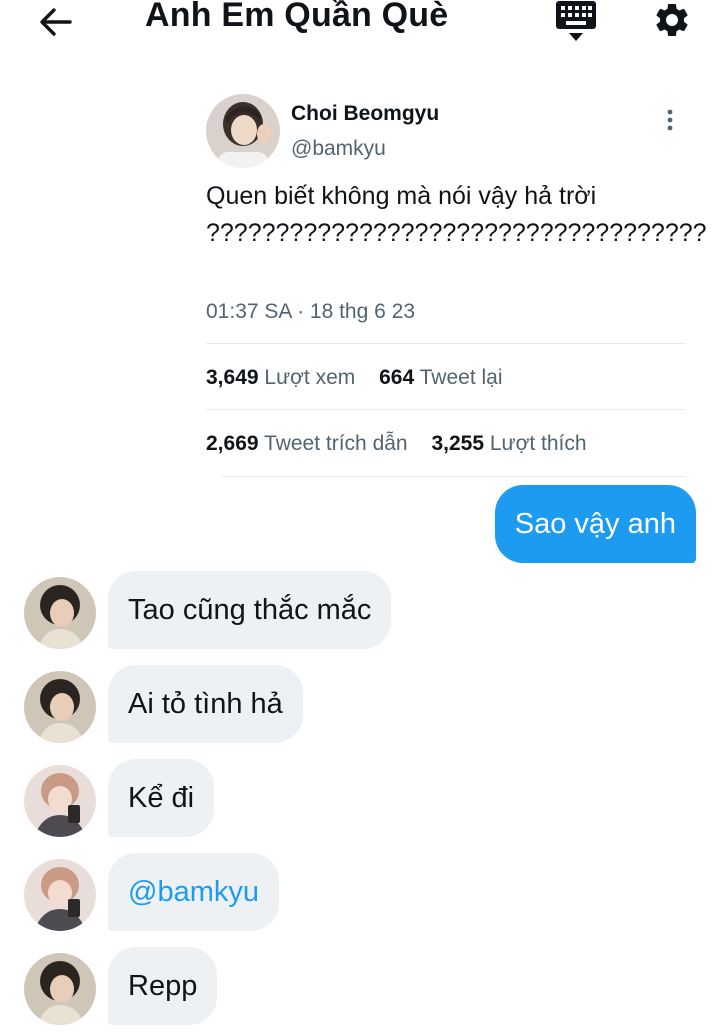 This screenshot has width=720, height=1035. Describe the element at coordinates (56, 22) in the screenshot. I see `arrow-left-icon` at that location.